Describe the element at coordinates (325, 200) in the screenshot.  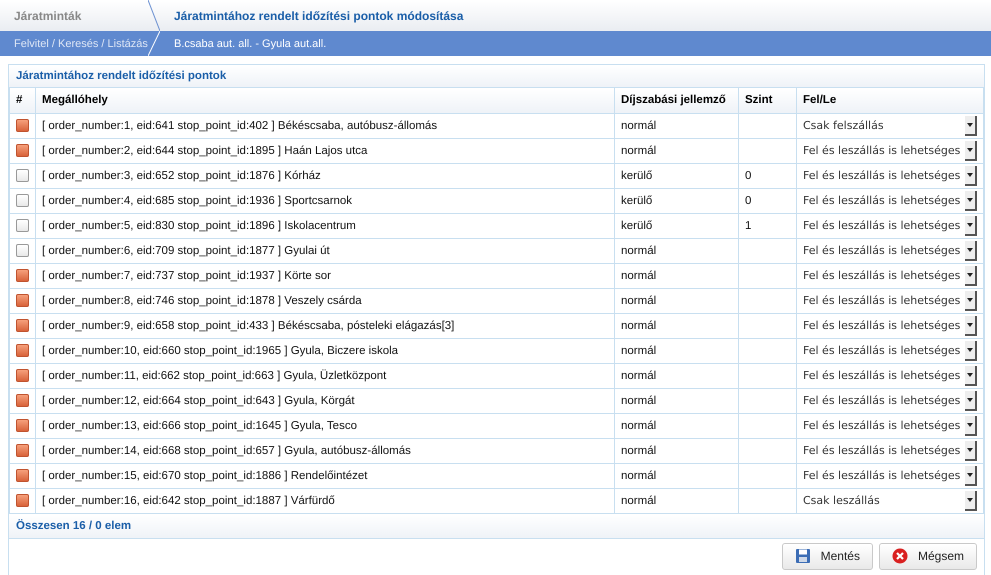
I see `table-cell: [ order_number:4, eid:685 stop_point_id:1936 ] Sportcsarnok` at that location.